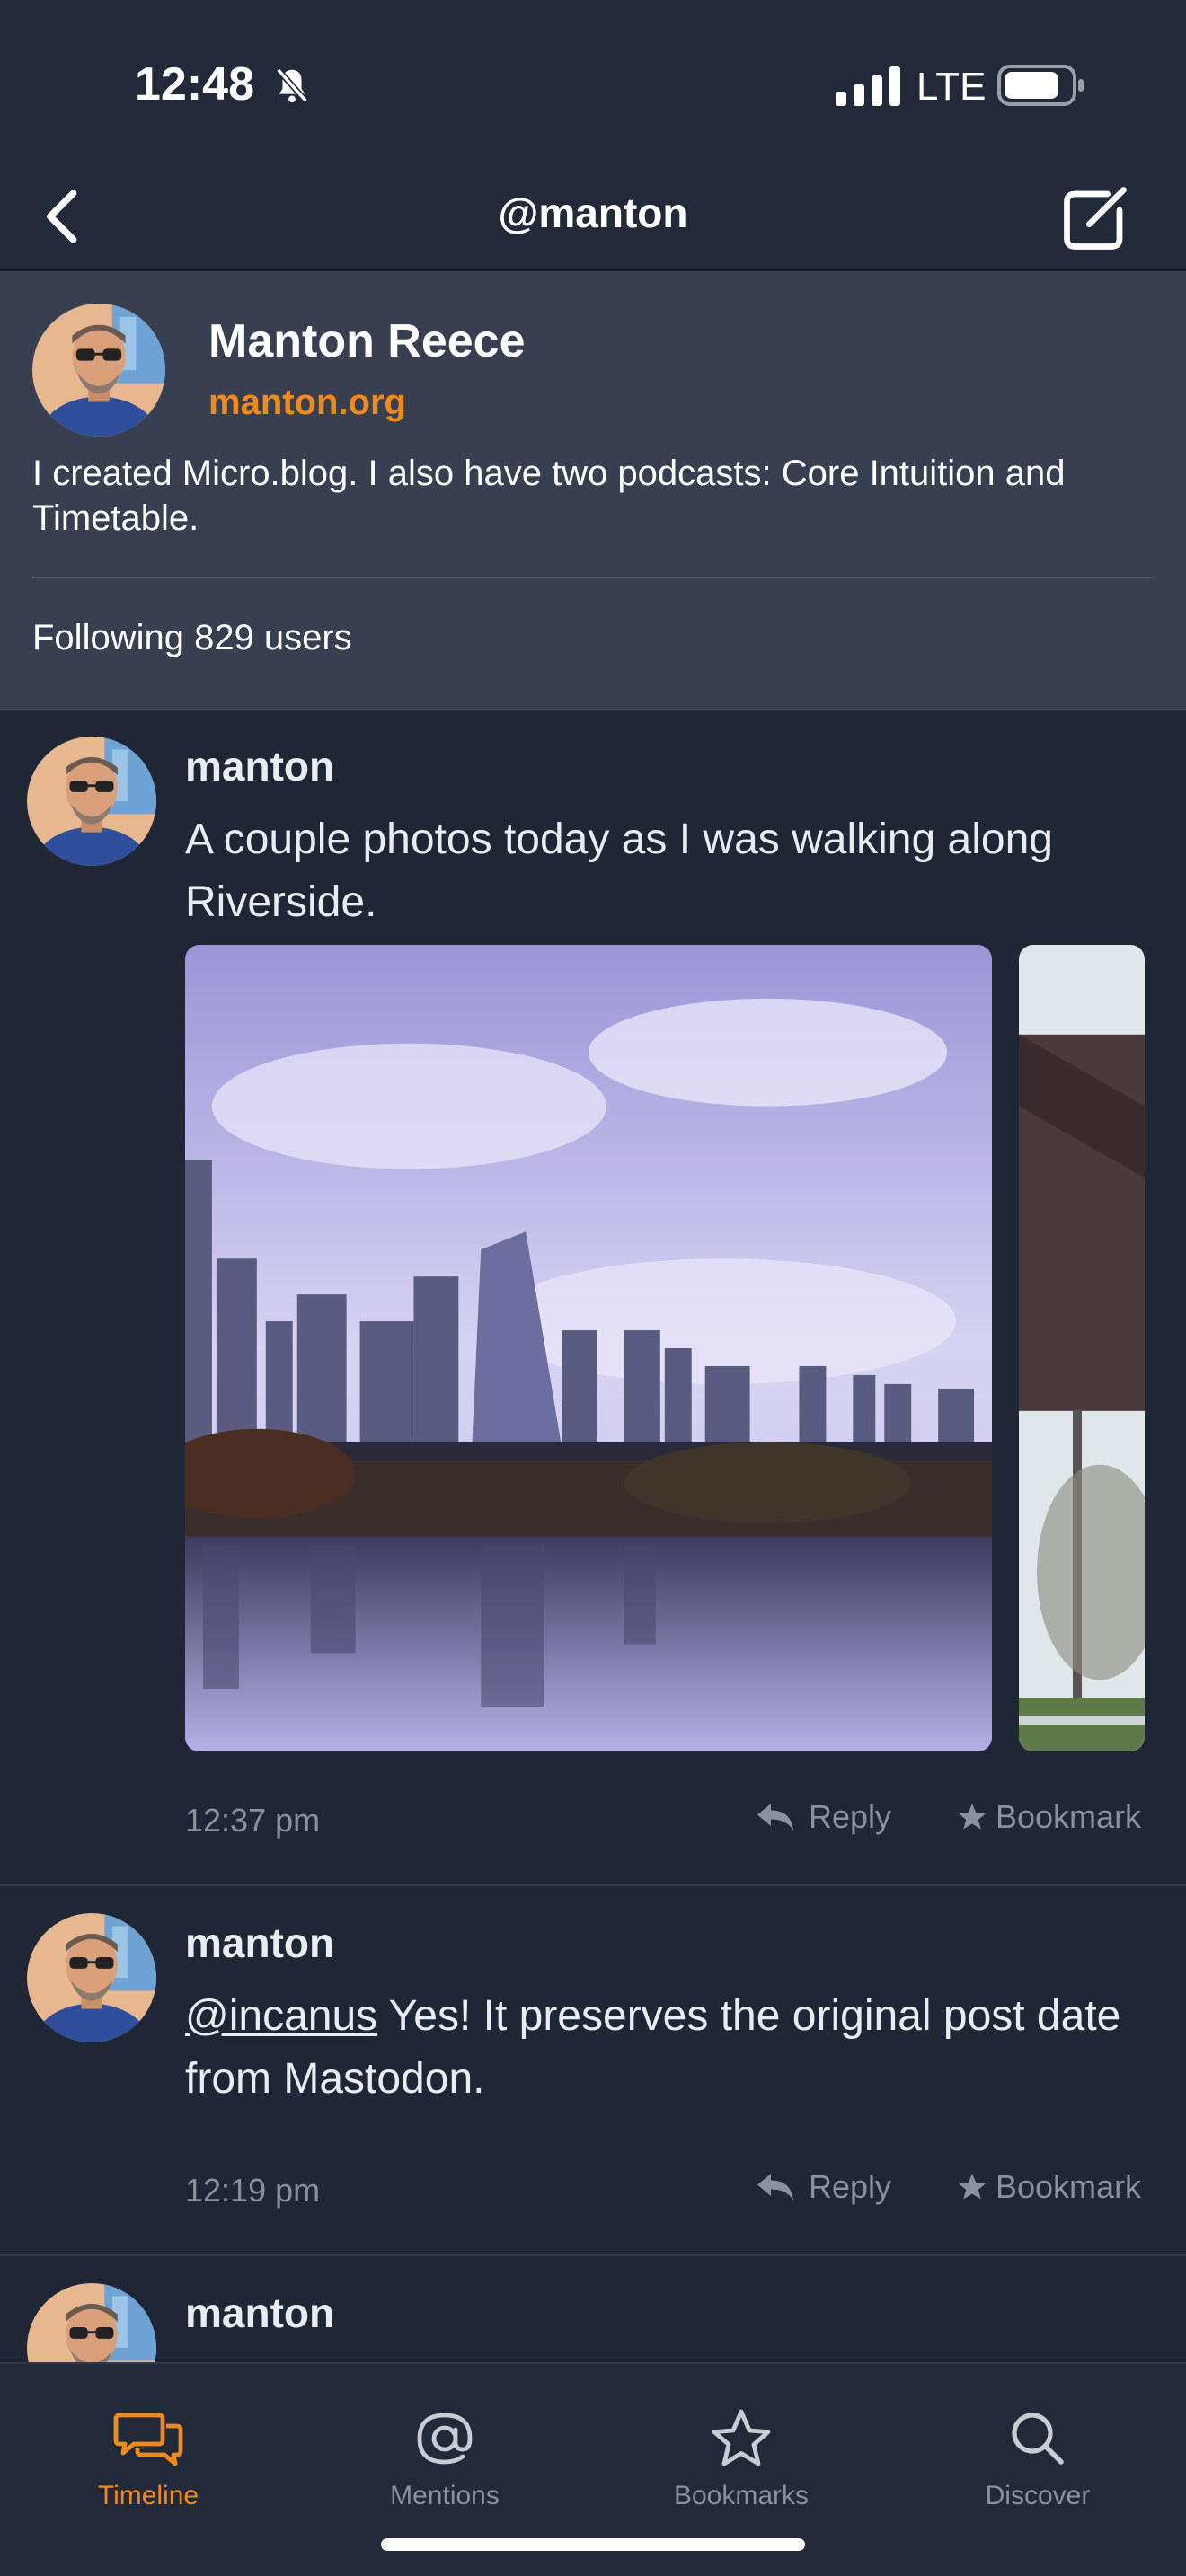 Image resolution: width=1186 pixels, height=2576 pixels. What do you see at coordinates (194, 84) in the screenshot?
I see `status-time: 12:48` at bounding box center [194, 84].